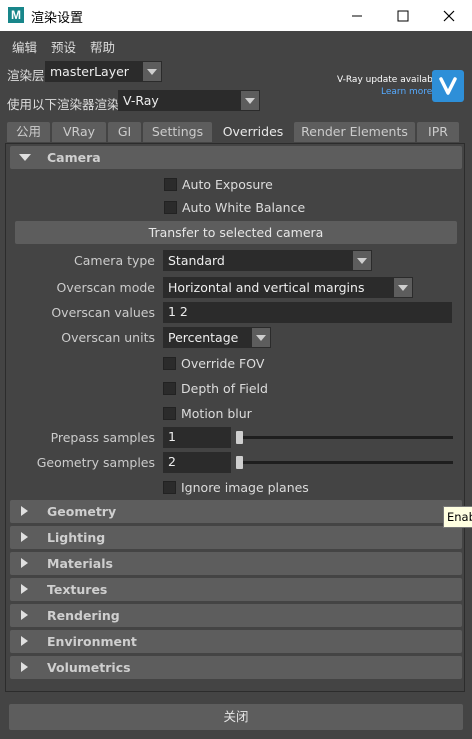 The height and width of the screenshot is (739, 472). Describe the element at coordinates (236, 232) in the screenshot. I see `transfer-to-camera-button: Transfer to selected camera` at that location.